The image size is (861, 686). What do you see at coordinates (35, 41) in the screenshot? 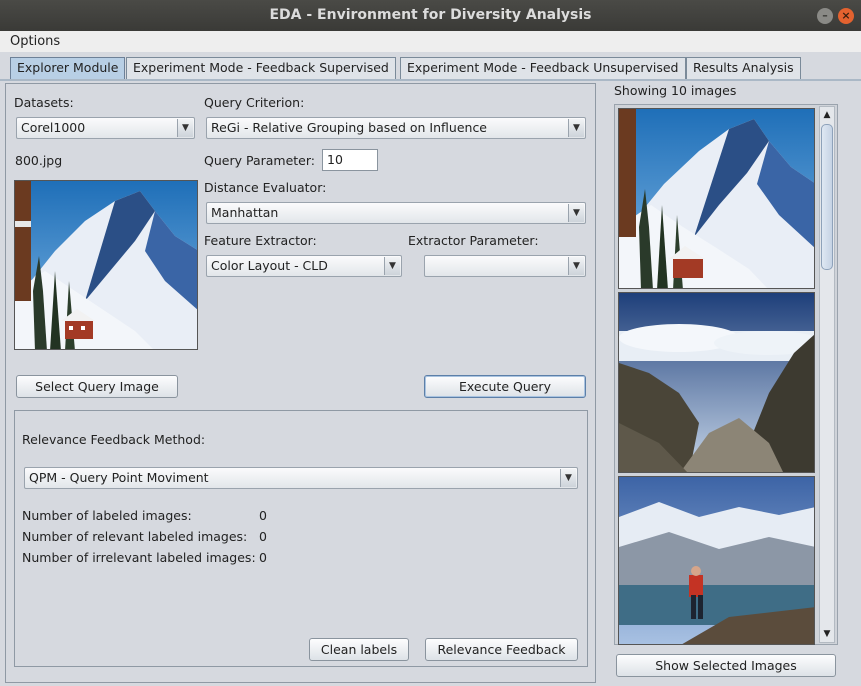
I see `menu-options: Options` at bounding box center [35, 41].